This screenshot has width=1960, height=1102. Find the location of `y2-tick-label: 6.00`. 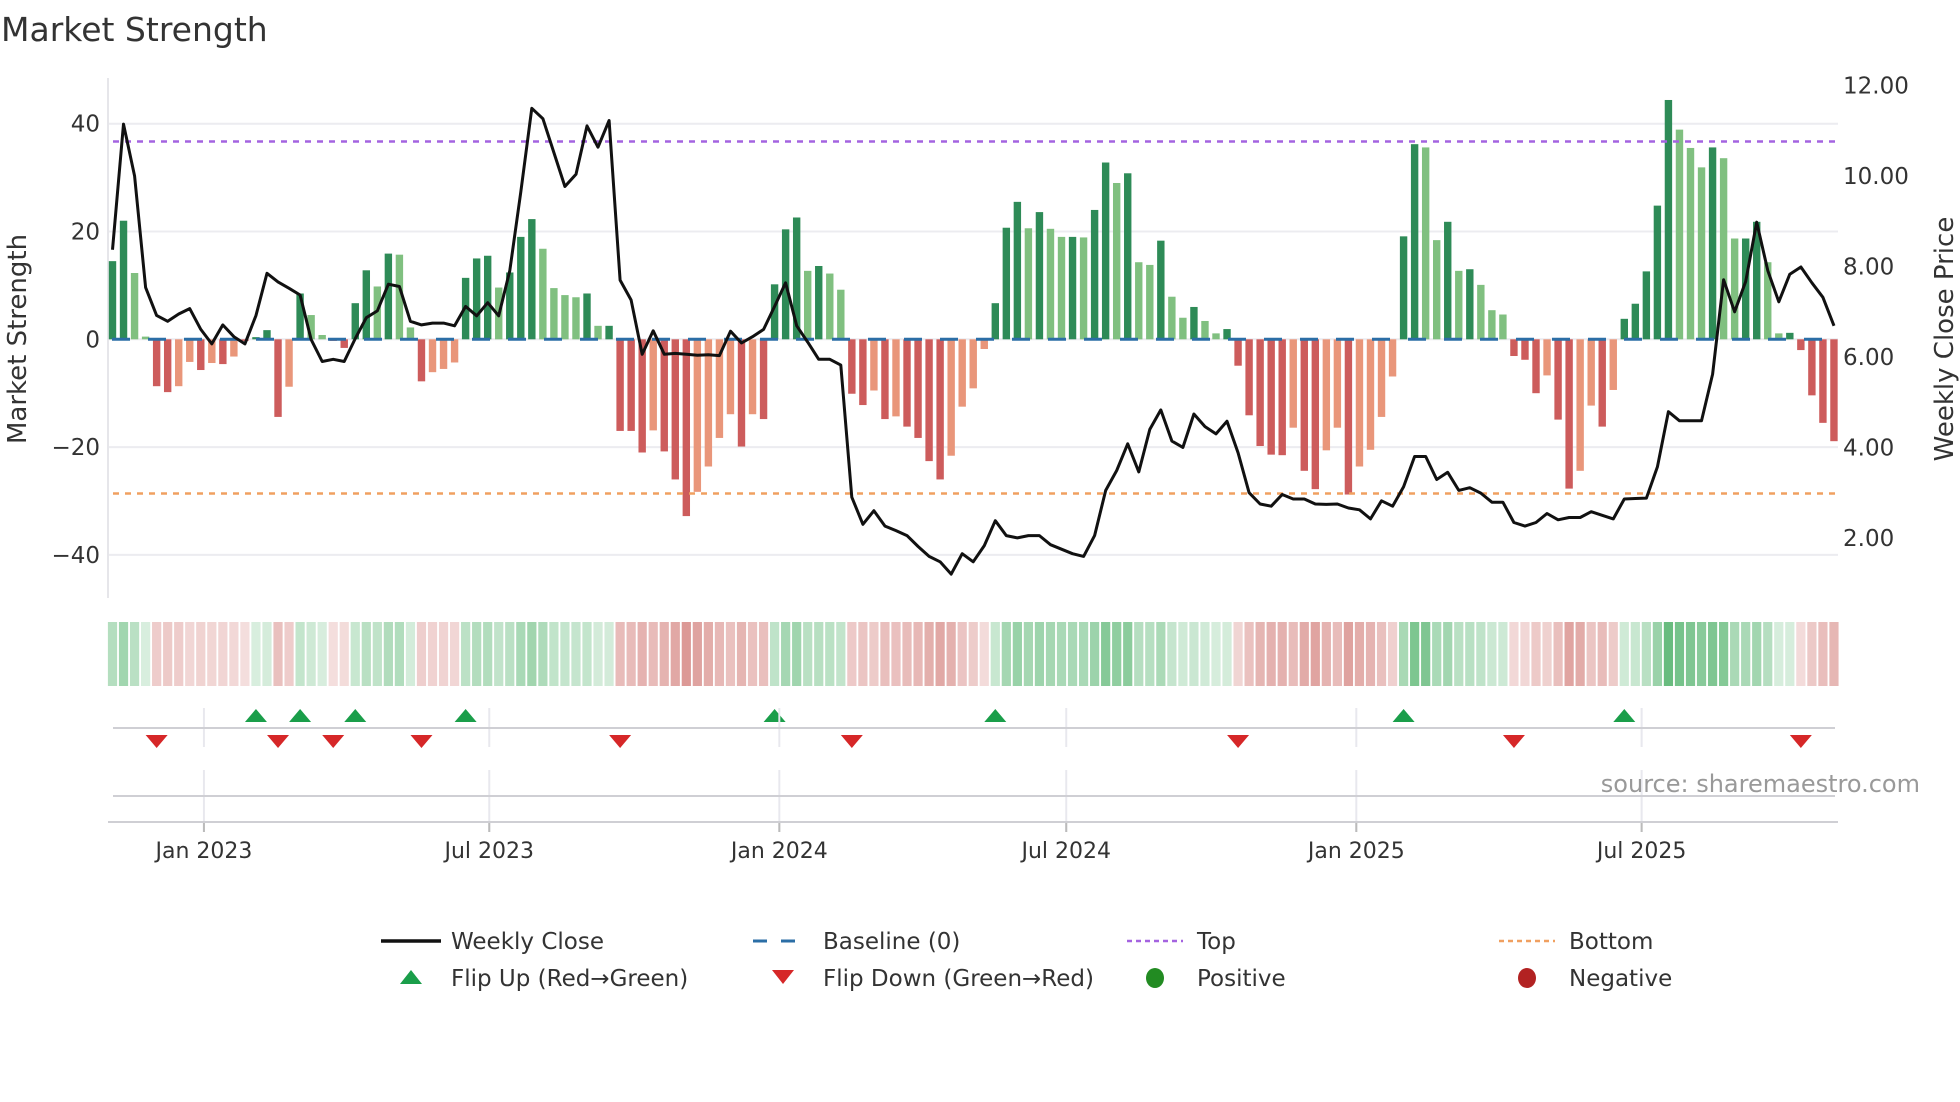

y2-tick-label: 6.00 is located at coordinates (1868, 358).